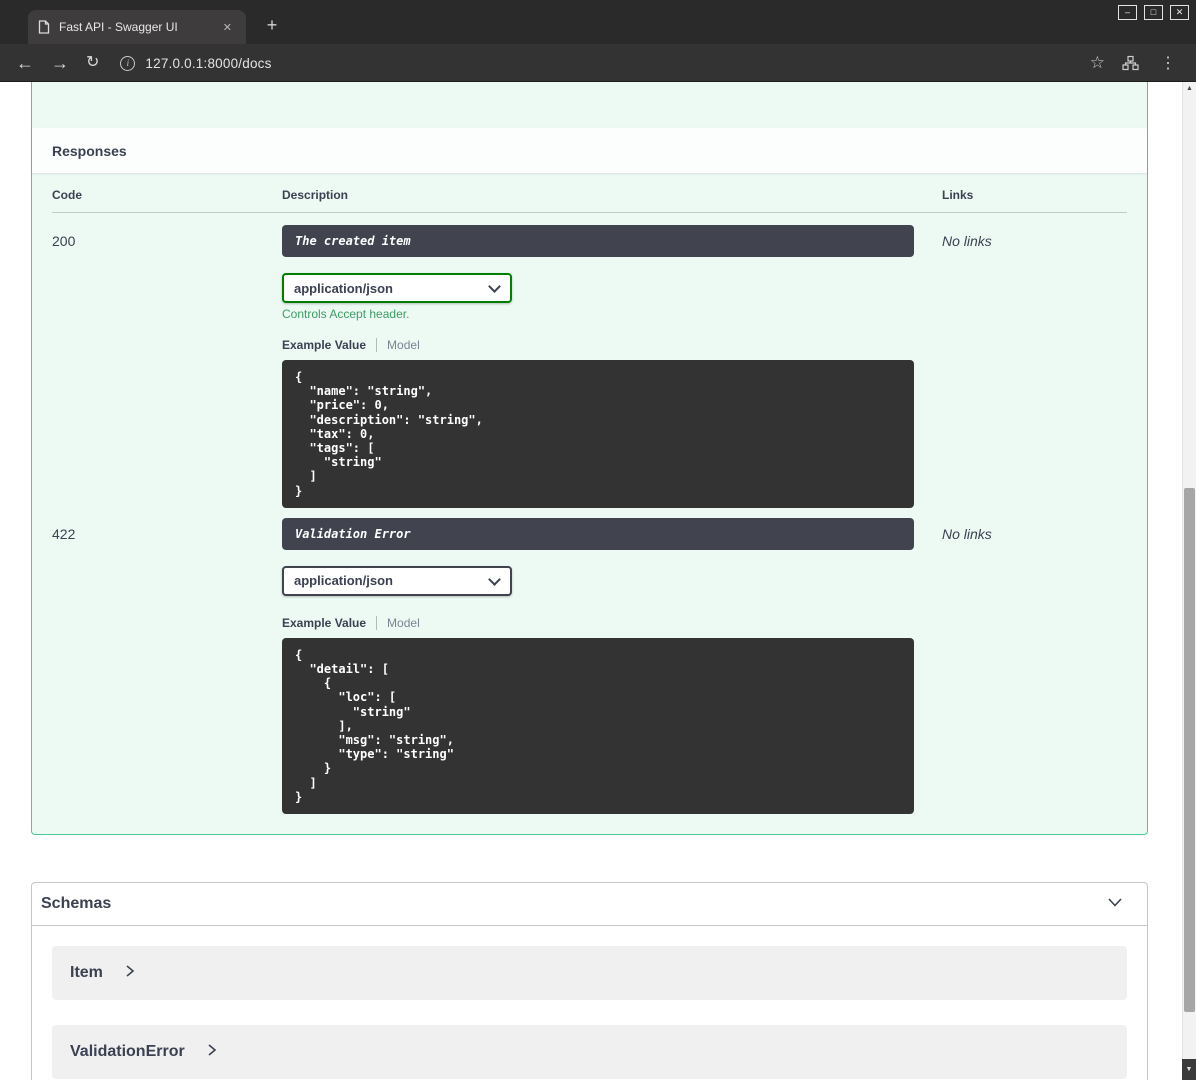  I want to click on scrollbar-thumb, so click(1189, 750).